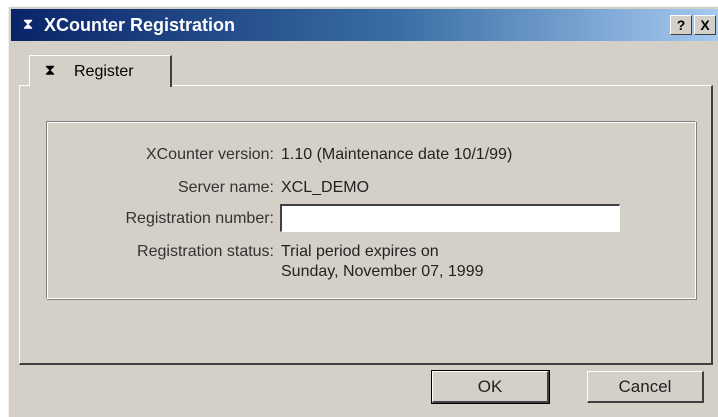 The width and height of the screenshot is (718, 417). I want to click on tab-register: ⧗ Register, so click(100, 71).